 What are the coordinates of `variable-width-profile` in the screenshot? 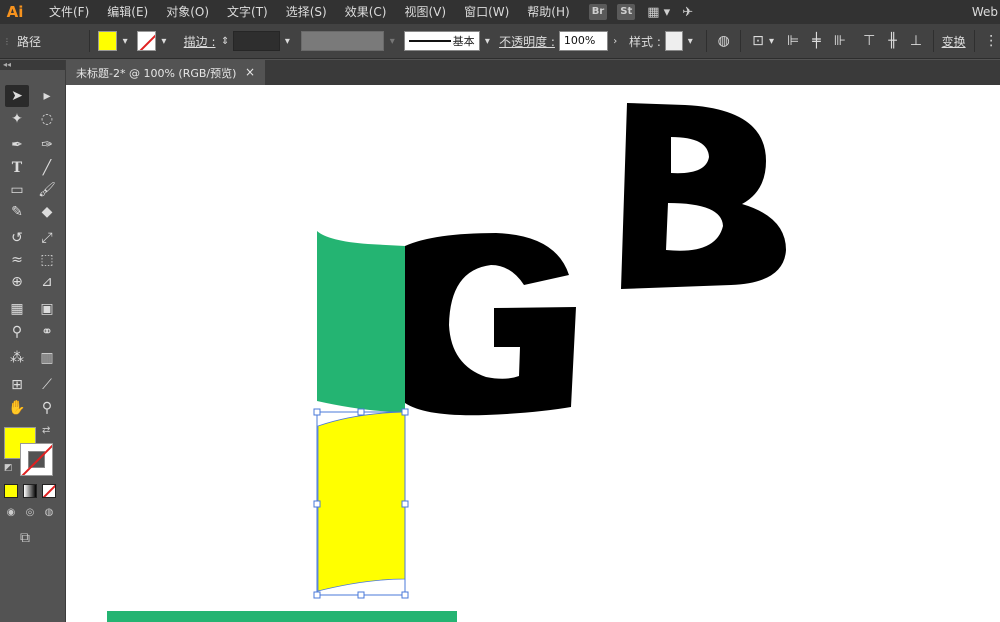 It's located at (343, 41).